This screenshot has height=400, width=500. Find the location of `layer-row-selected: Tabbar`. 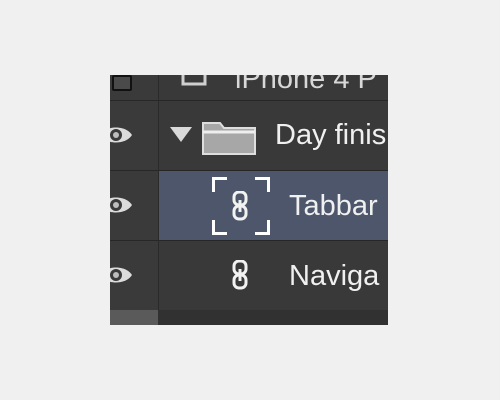

layer-row-selected: Tabbar is located at coordinates (249, 206).